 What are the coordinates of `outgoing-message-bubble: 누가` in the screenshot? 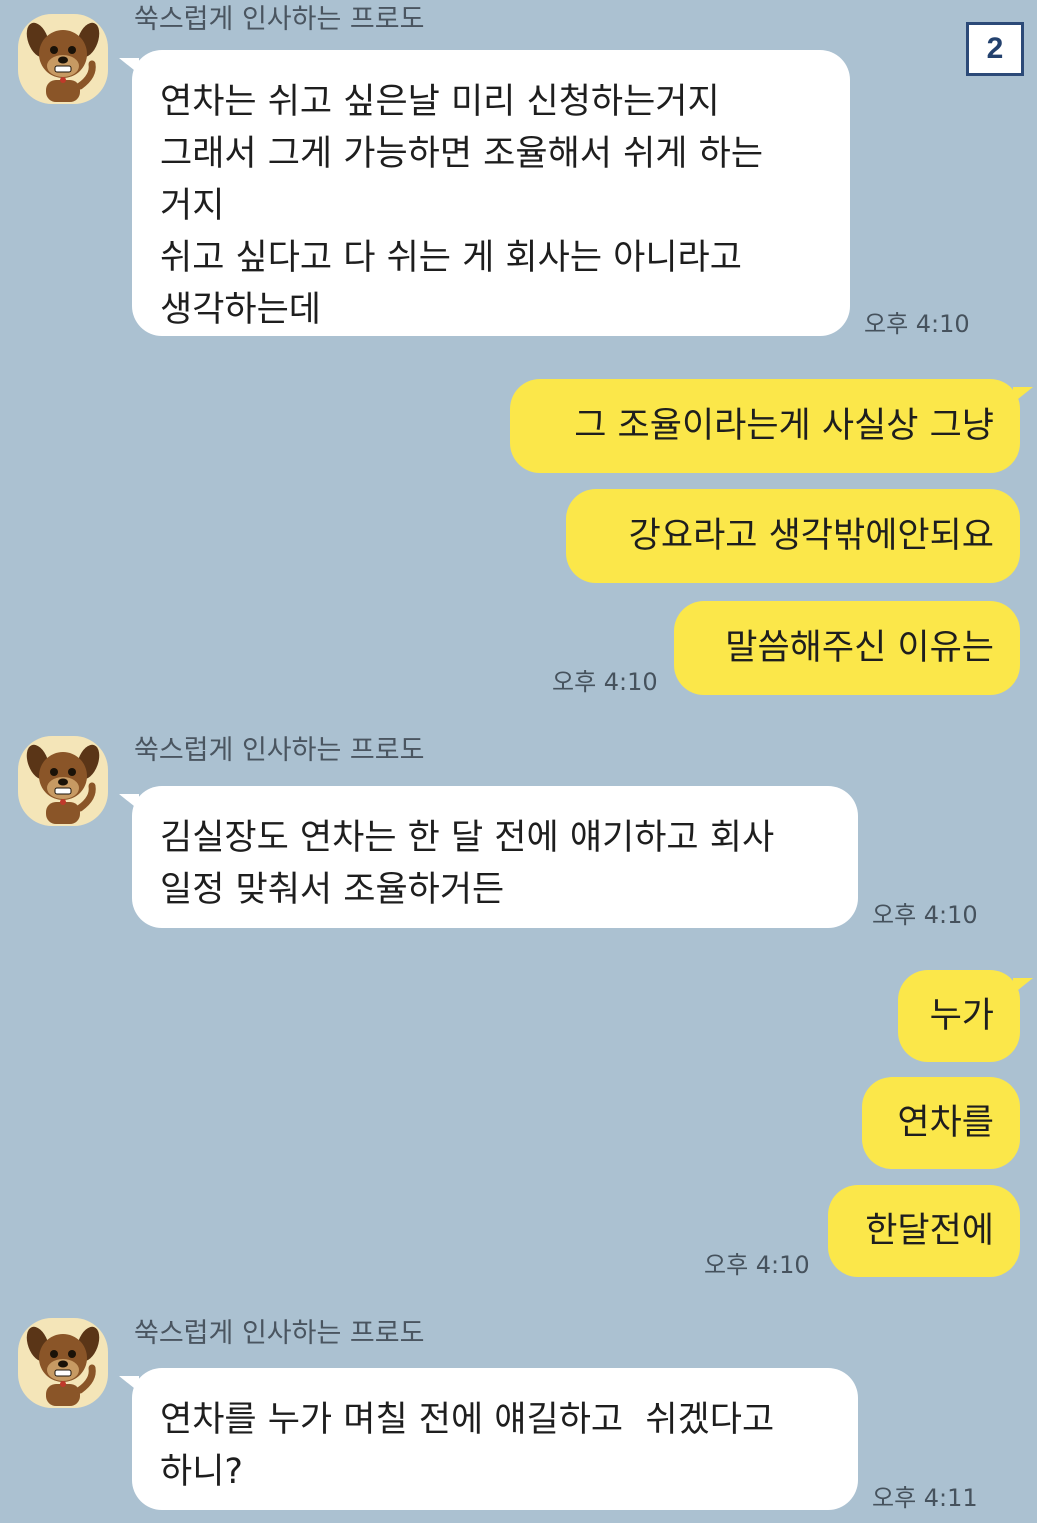 It's located at (965, 1016).